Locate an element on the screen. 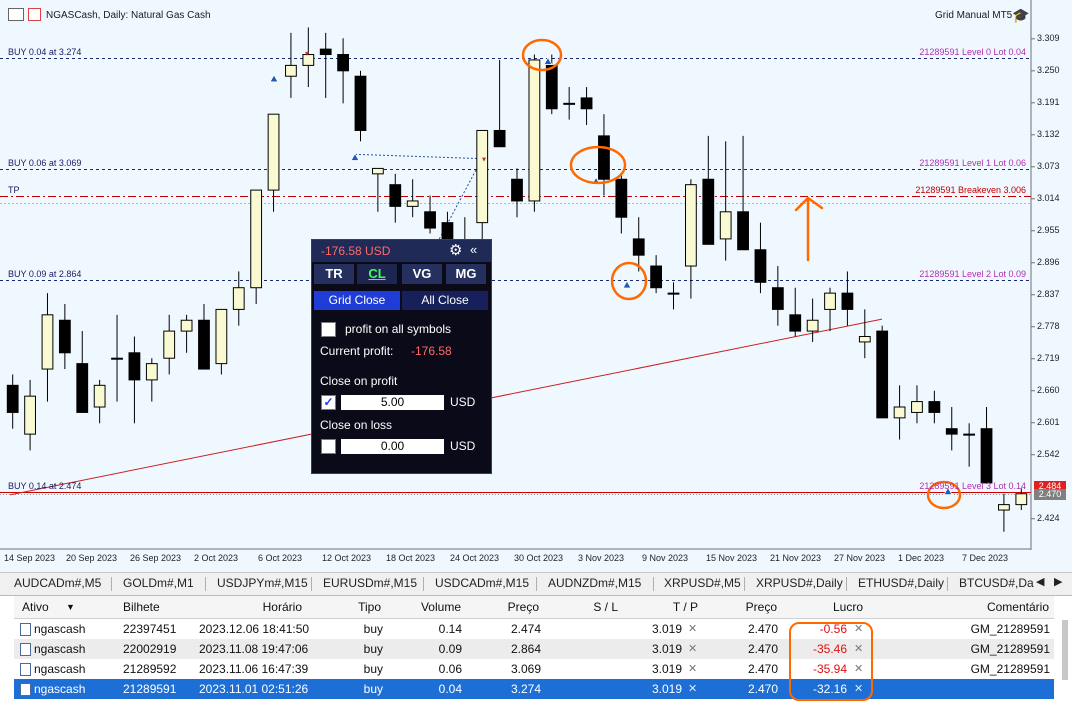  cell-ativo: ngascash is located at coordinates (60, 689).